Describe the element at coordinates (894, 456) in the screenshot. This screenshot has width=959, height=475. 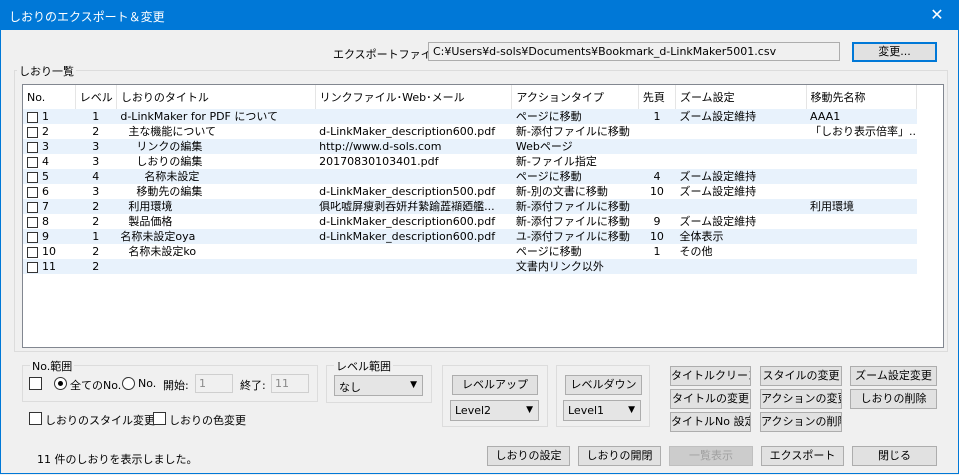
I see `close-button: 閉じる` at that location.